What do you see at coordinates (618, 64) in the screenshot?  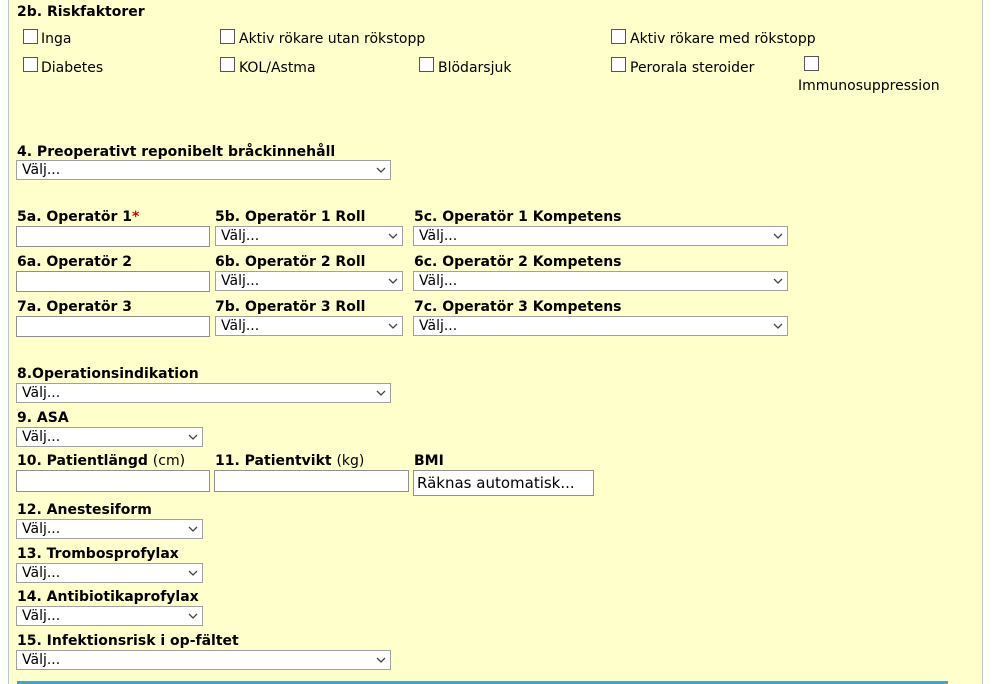 I see `checkbox-perorala-steroider` at bounding box center [618, 64].